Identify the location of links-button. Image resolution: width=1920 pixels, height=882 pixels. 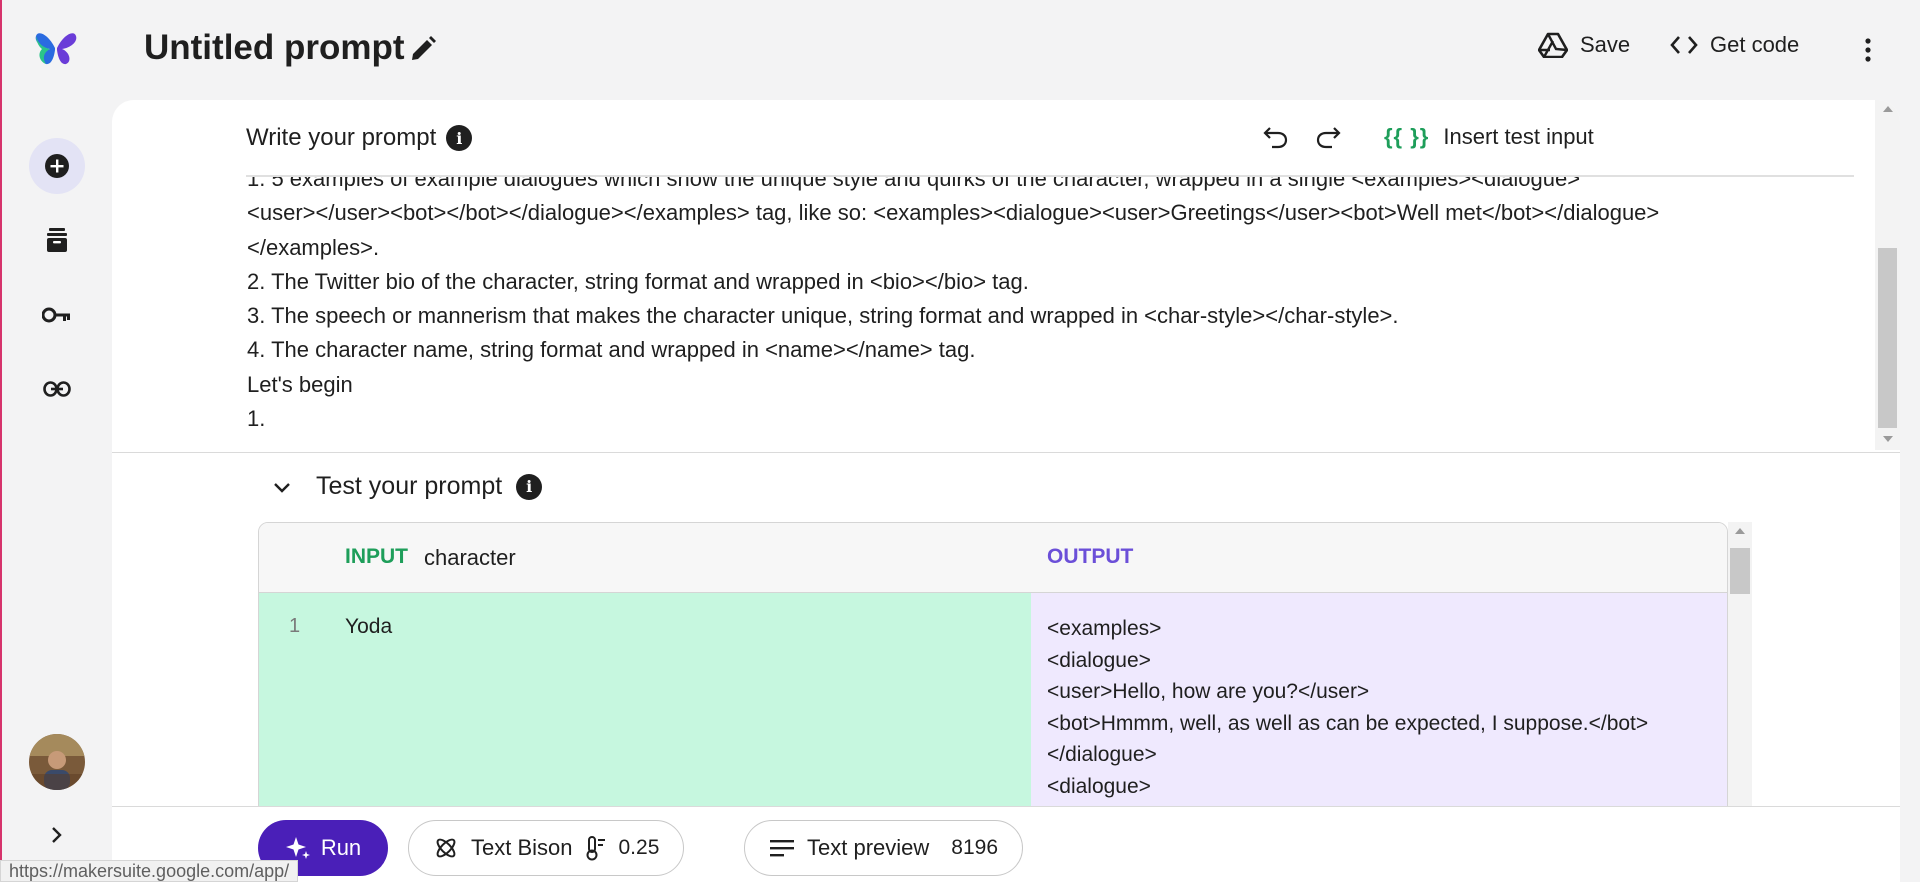
(57, 389).